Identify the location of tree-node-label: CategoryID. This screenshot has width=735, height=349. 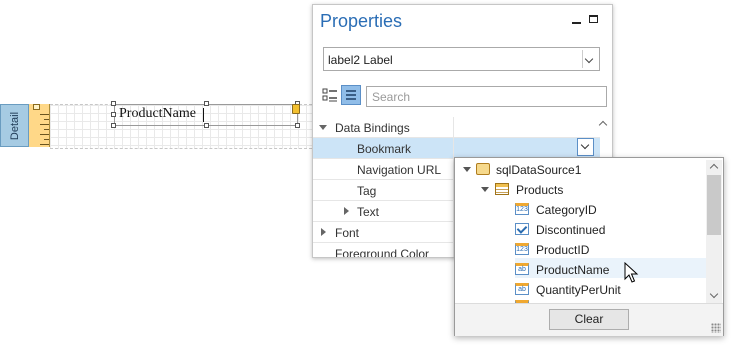
(566, 210).